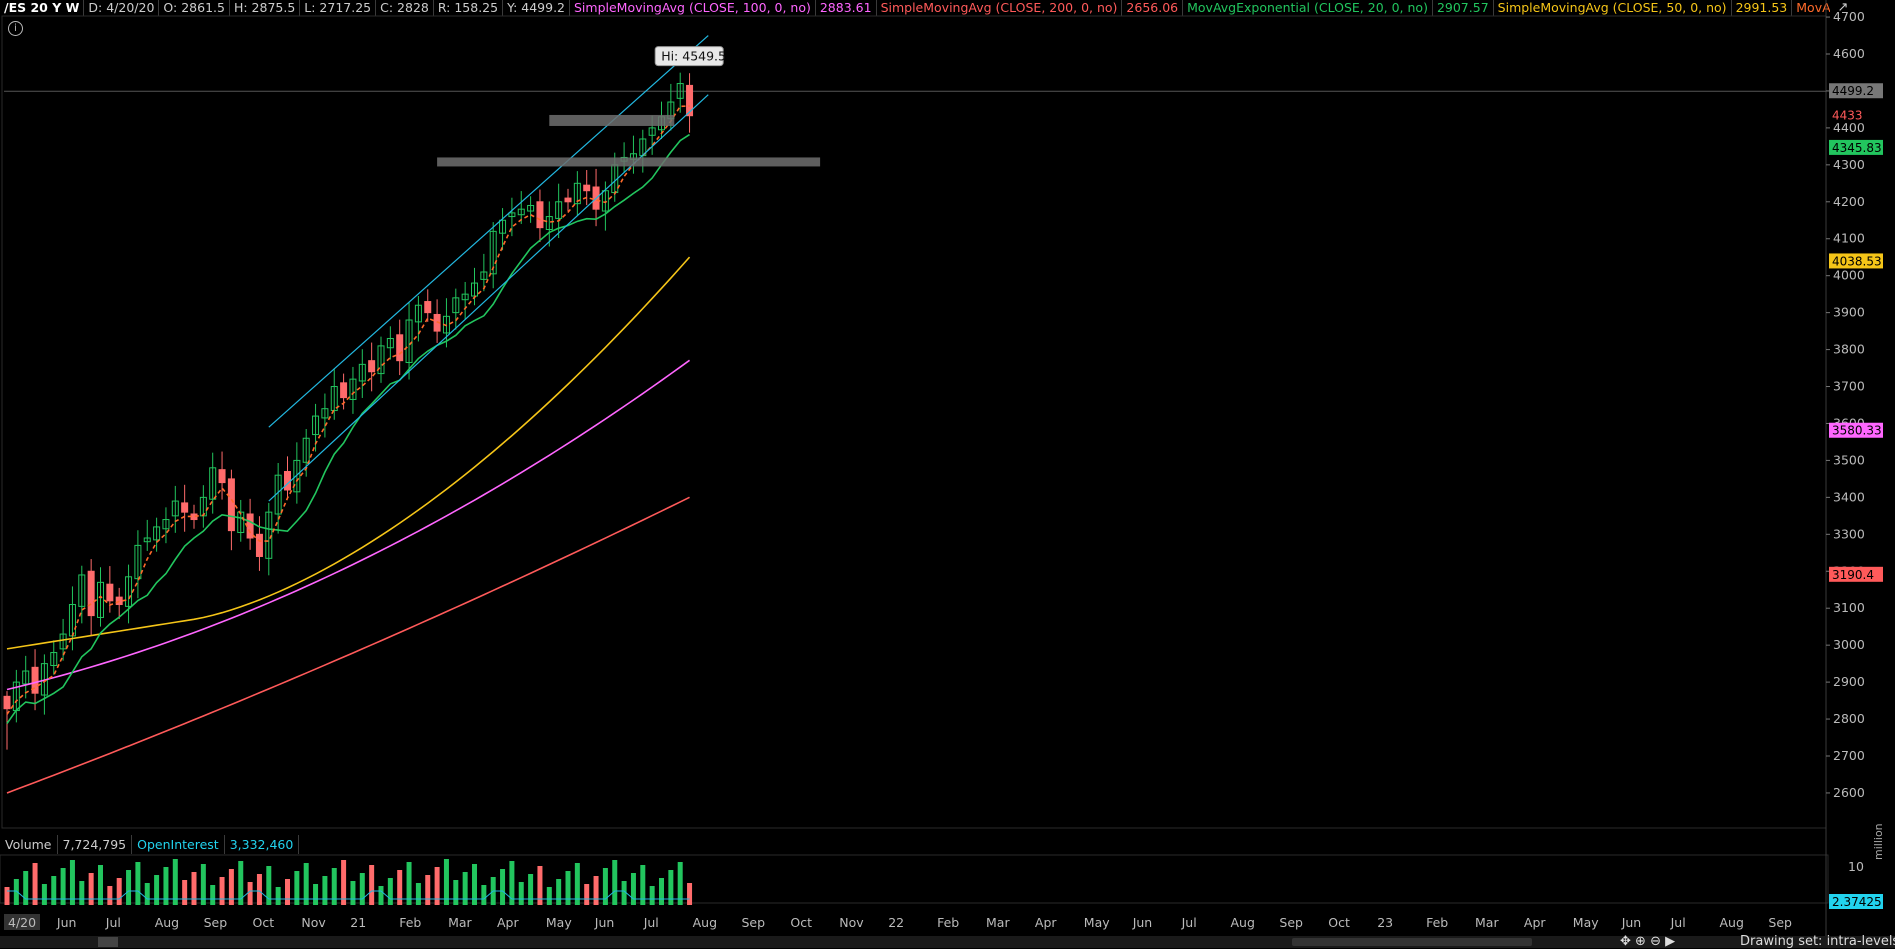 This screenshot has width=1895, height=949. I want to click on price-tick-label: 2800, so click(1849, 718).